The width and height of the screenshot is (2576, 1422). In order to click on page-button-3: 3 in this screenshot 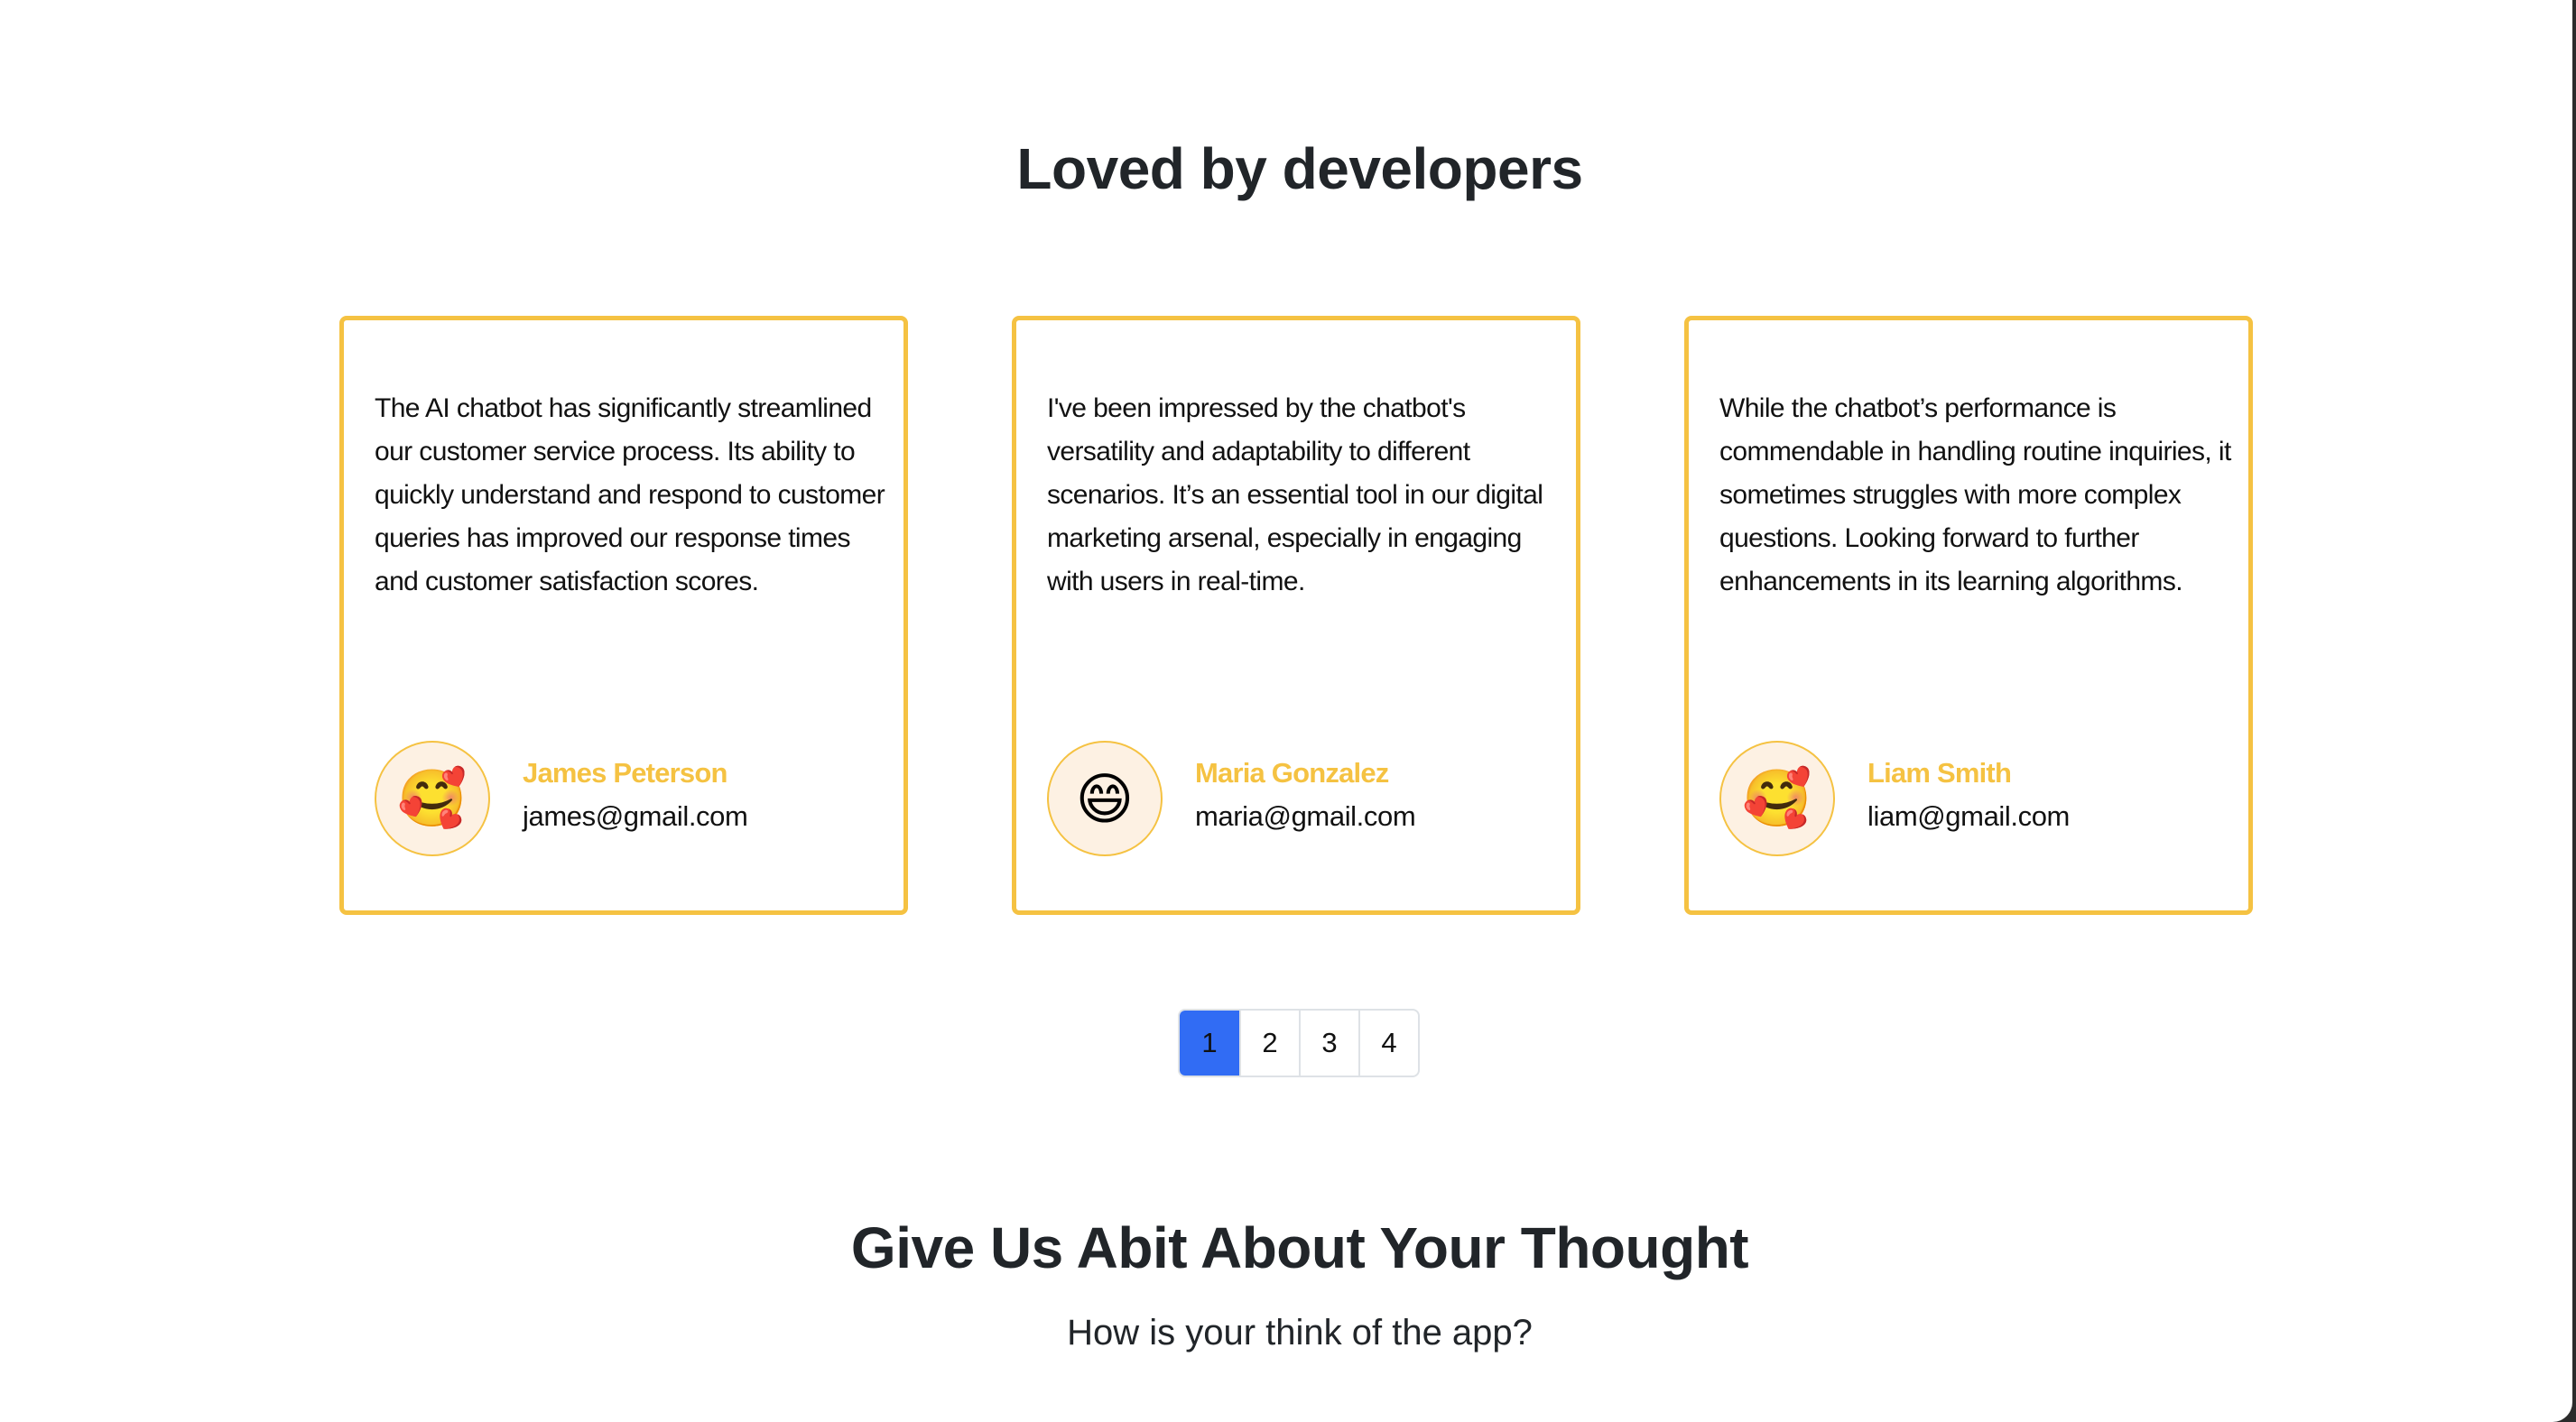, I will do `click(1328, 1043)`.